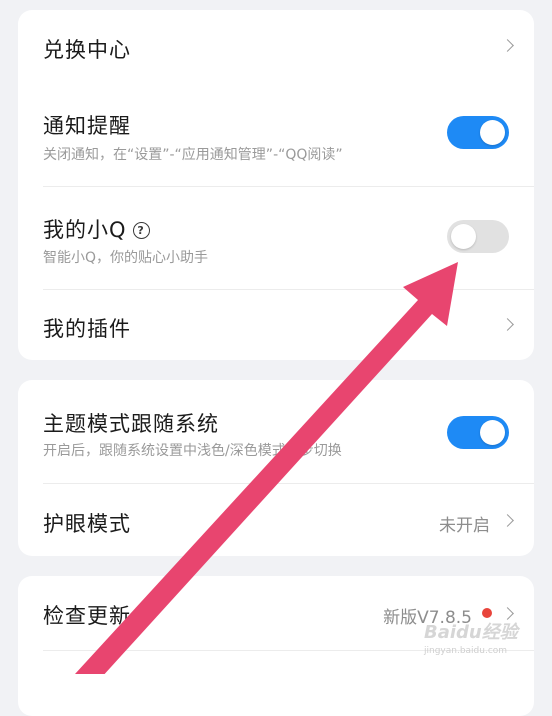 Image resolution: width=552 pixels, height=716 pixels. Describe the element at coordinates (141, 230) in the screenshot. I see `help-icon: ?` at that location.